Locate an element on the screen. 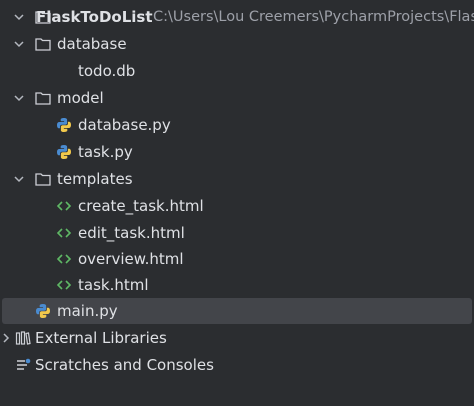 This screenshot has height=406, width=474. library-icon is located at coordinates (23, 338).